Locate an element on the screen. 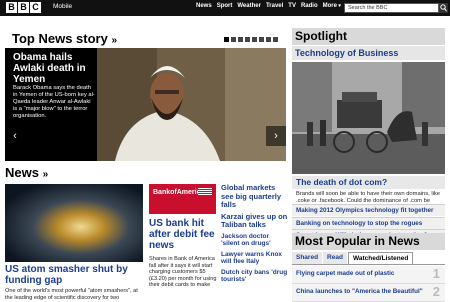  spotlight-image is located at coordinates (368, 118).